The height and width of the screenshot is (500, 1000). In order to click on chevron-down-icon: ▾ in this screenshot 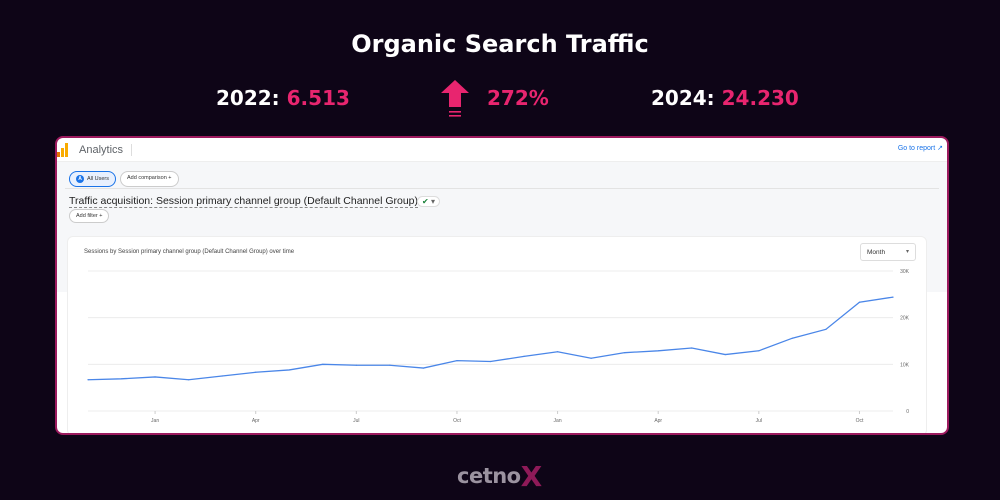, I will do `click(432, 201)`.